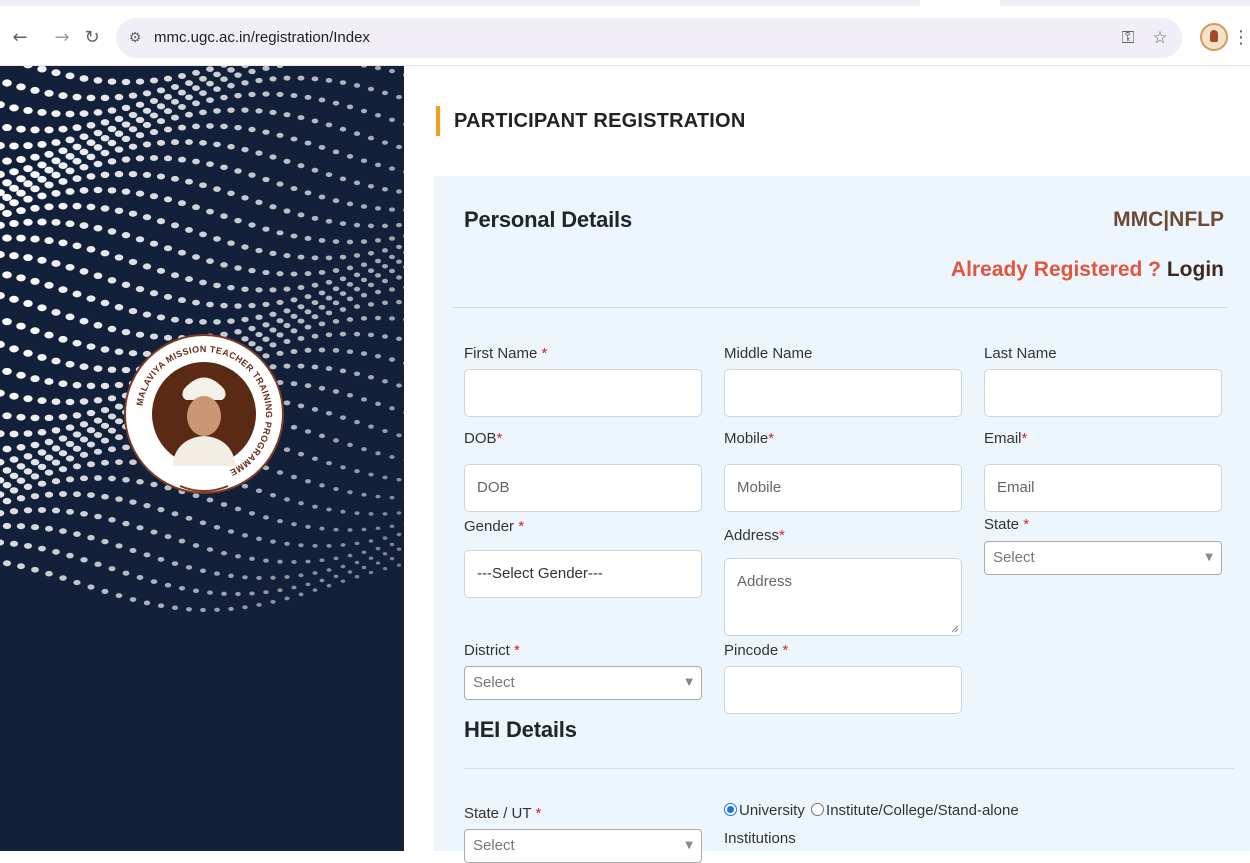 Image resolution: width=1250 pixels, height=863 pixels. Describe the element at coordinates (843, 393) in the screenshot. I see `middle-name-input` at that location.